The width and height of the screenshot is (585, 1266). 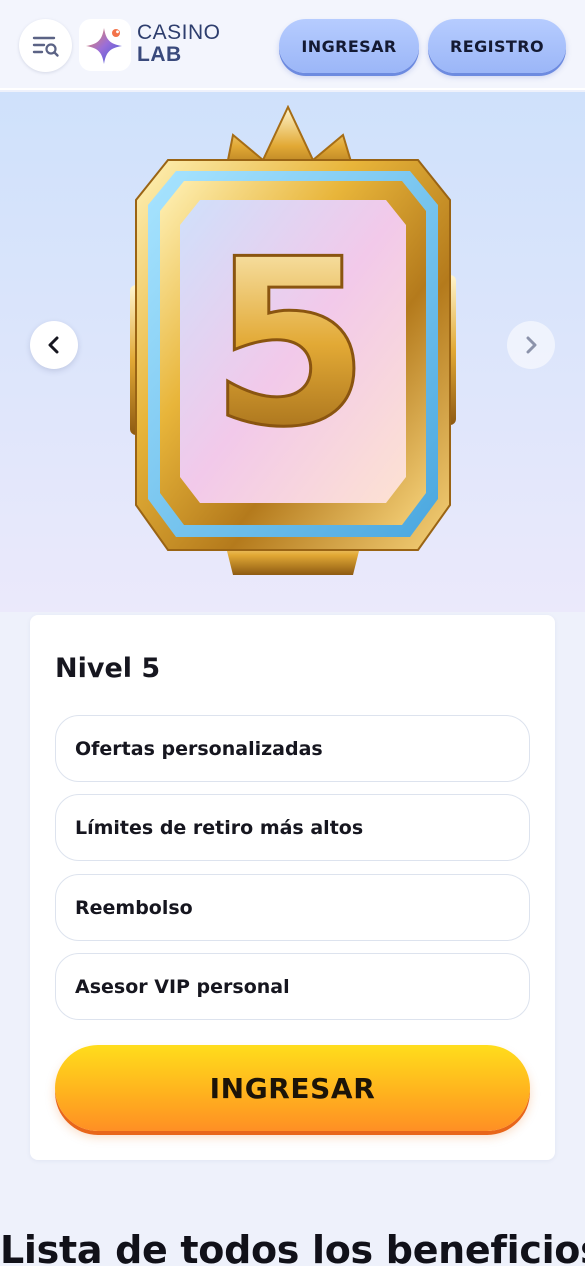 What do you see at coordinates (159, 54) in the screenshot?
I see `logo-line-2: LAB` at bounding box center [159, 54].